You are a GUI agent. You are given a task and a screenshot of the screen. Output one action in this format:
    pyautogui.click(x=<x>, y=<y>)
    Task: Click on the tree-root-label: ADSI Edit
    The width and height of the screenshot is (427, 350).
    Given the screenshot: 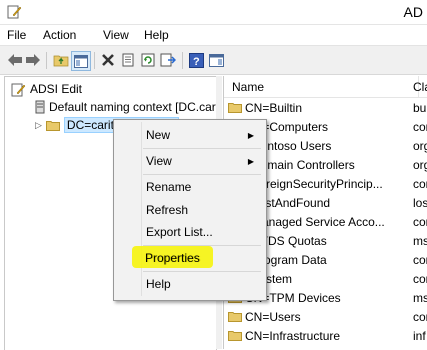 What is the action you would take?
    pyautogui.click(x=56, y=89)
    